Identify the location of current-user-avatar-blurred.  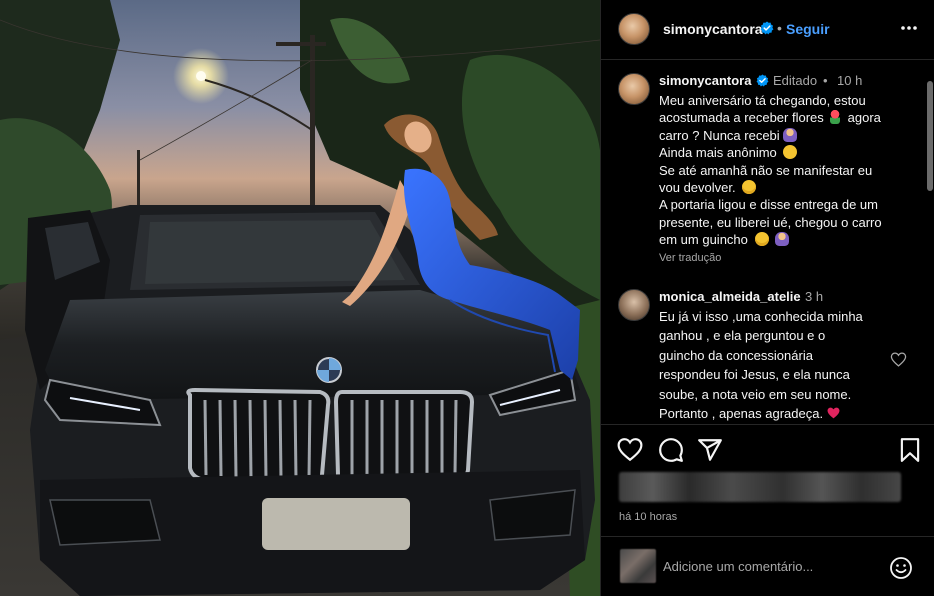
(638, 566).